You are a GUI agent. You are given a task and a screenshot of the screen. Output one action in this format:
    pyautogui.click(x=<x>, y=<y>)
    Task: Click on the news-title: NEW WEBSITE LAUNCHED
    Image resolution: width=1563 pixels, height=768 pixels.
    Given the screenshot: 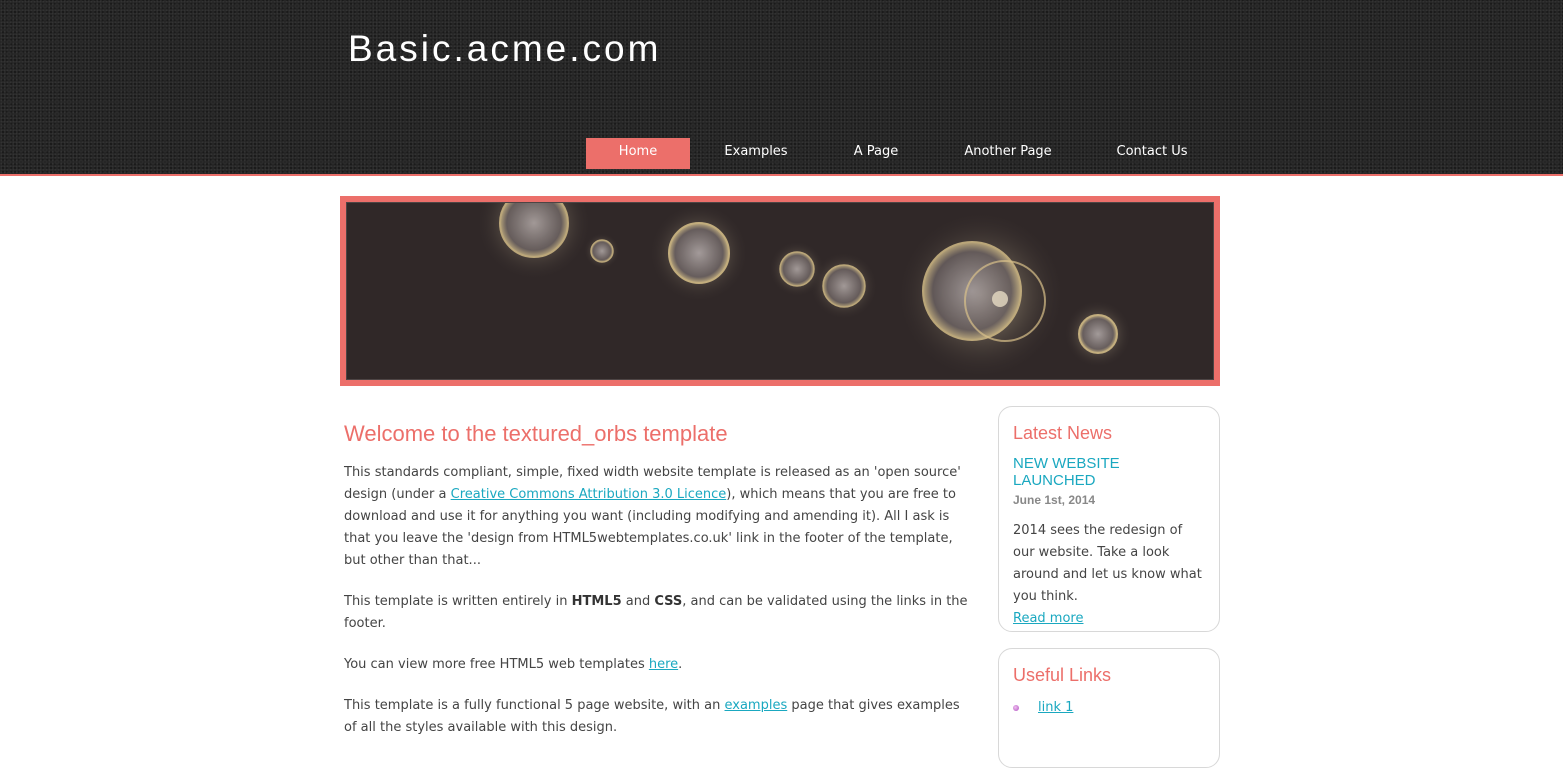 What is the action you would take?
    pyautogui.click(x=1066, y=472)
    